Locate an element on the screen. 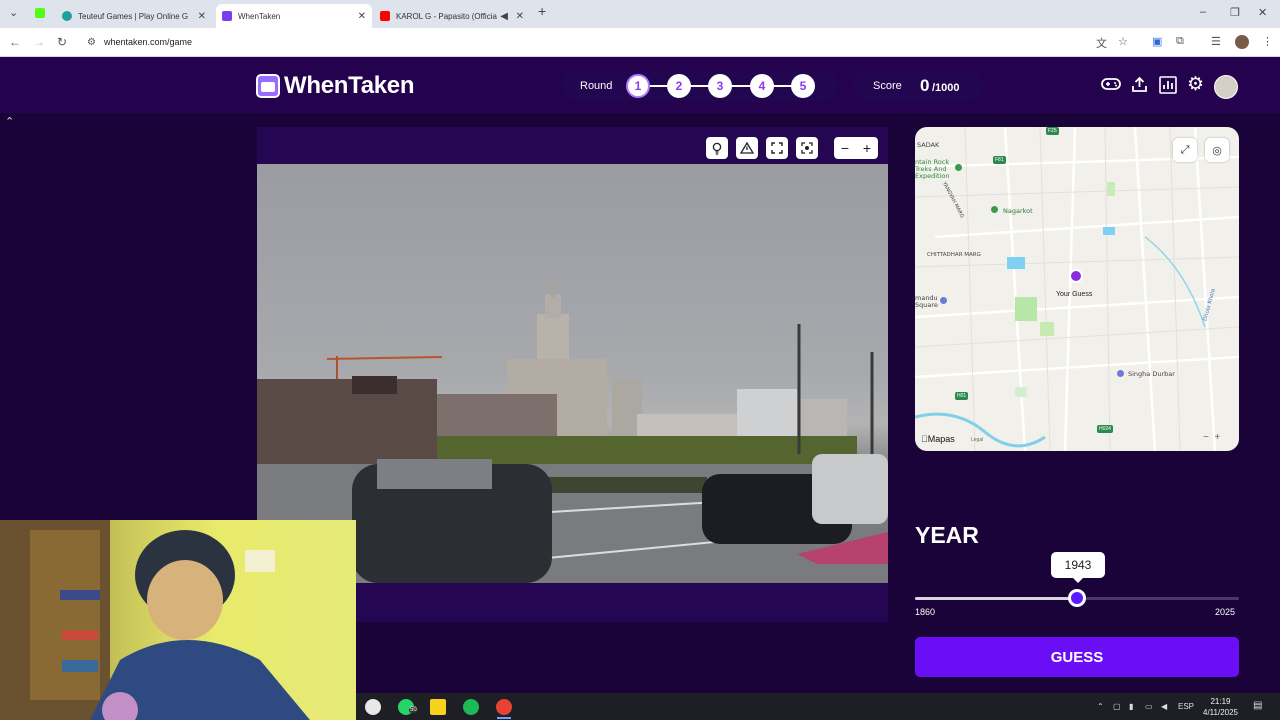  zoom-in-icon: + is located at coordinates (867, 148).